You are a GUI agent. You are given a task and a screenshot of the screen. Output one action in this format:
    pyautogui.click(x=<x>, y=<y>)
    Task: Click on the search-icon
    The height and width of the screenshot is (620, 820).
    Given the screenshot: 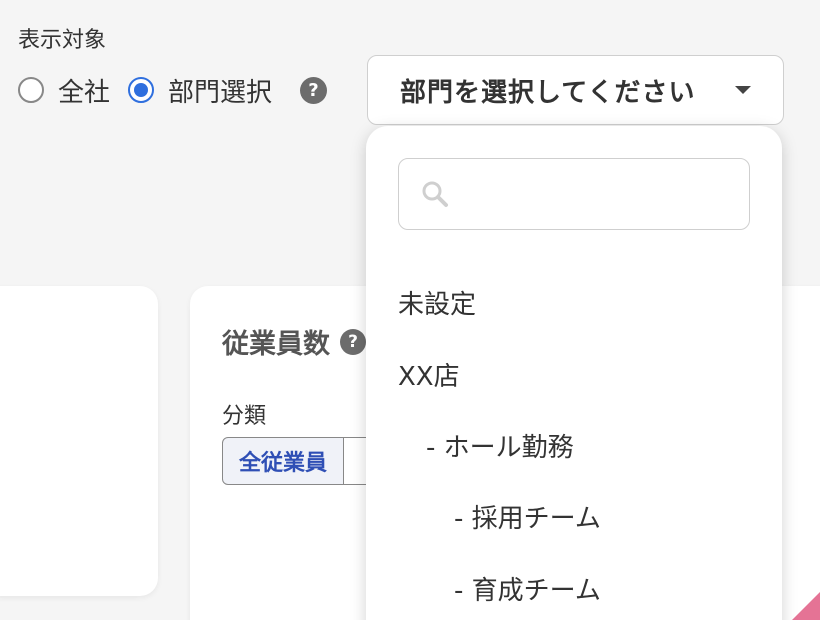 What is the action you would take?
    pyautogui.click(x=435, y=194)
    